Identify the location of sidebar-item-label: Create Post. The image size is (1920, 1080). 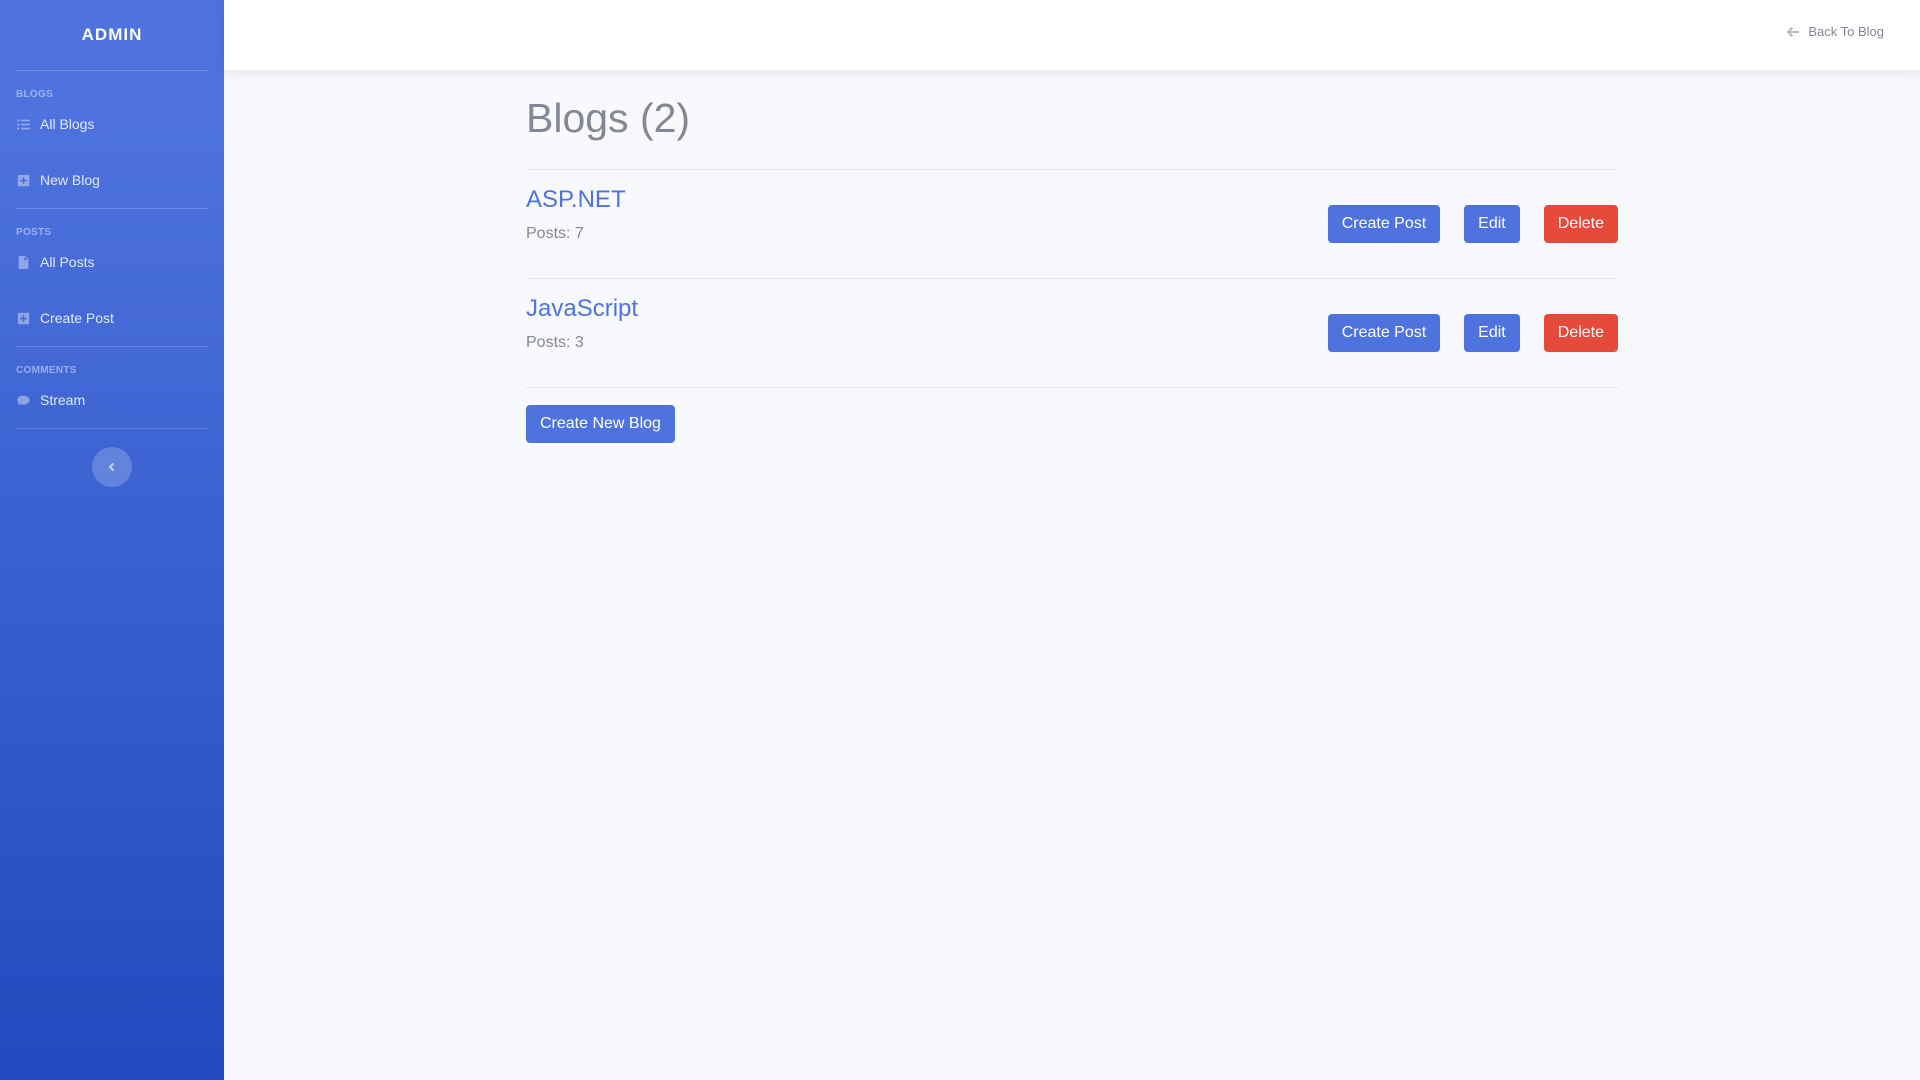
(77, 318).